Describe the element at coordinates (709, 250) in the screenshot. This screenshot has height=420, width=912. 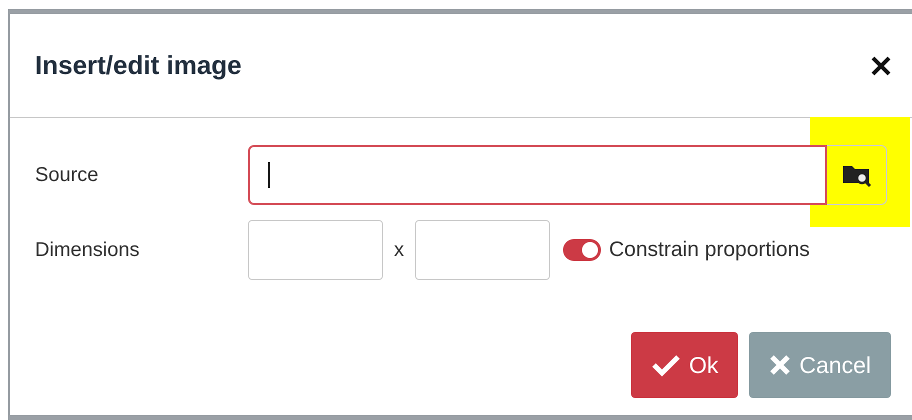
I see `toggle-label: Constrain proportions` at that location.